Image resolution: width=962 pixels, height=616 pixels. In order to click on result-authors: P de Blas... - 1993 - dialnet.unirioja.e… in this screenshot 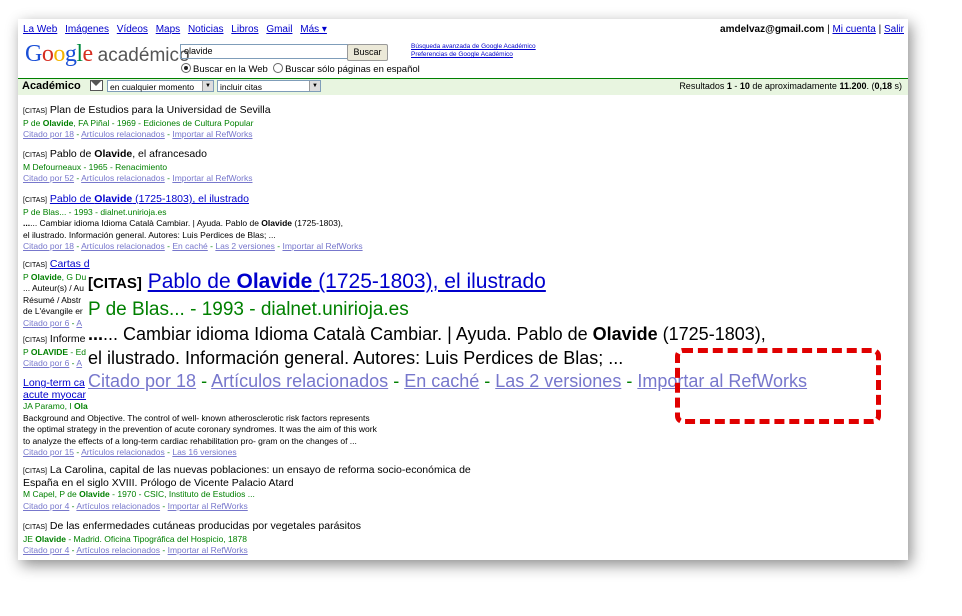, I will do `click(95, 211)`.